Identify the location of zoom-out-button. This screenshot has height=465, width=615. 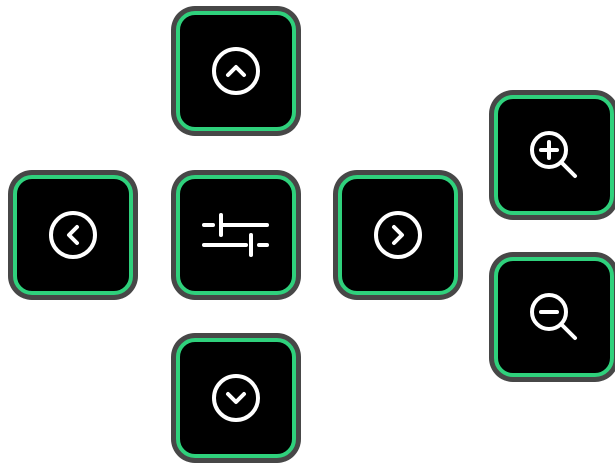
(552, 317).